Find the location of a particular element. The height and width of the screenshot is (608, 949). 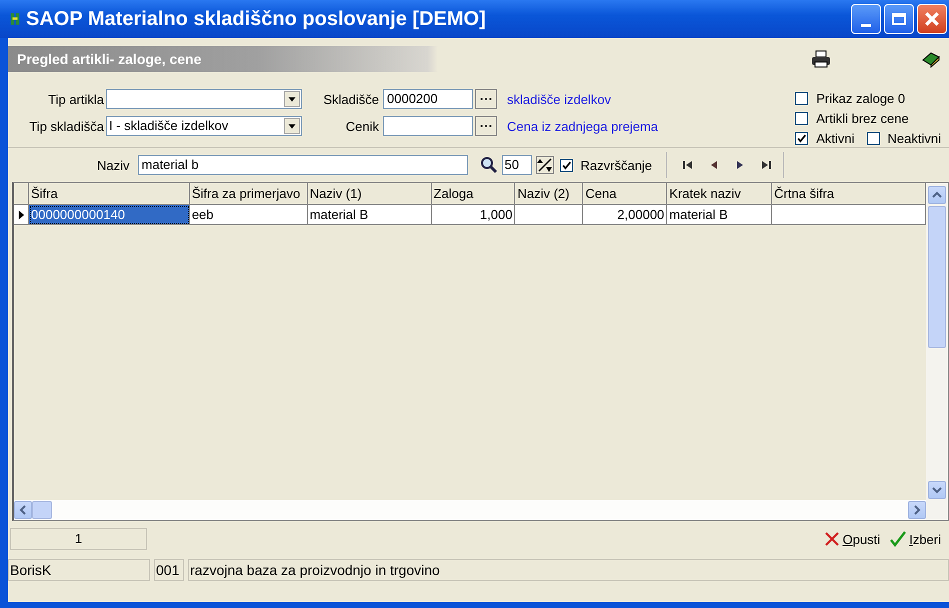

checkbox-label: Neaktivni is located at coordinates (914, 138).